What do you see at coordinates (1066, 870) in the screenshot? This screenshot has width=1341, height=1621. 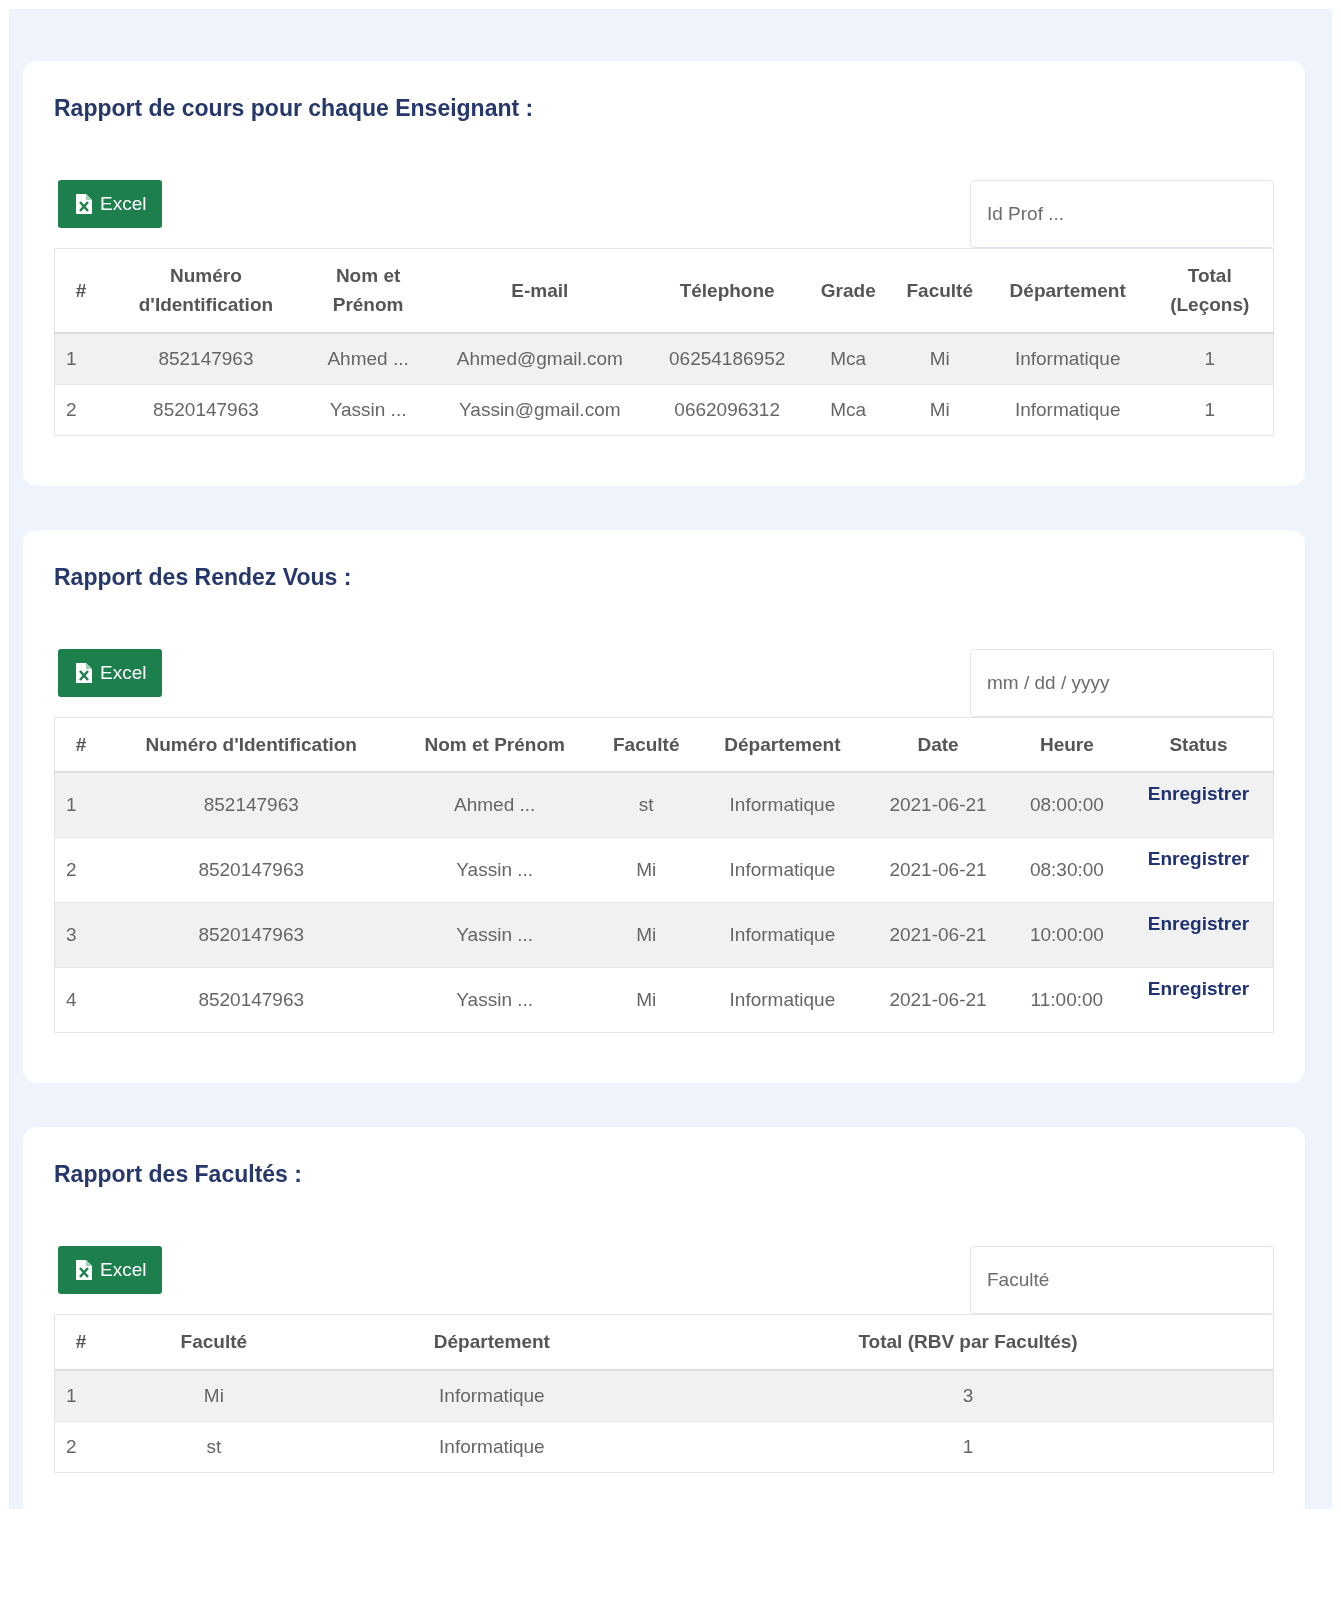 I see `table-cell: 08:30:00` at bounding box center [1066, 870].